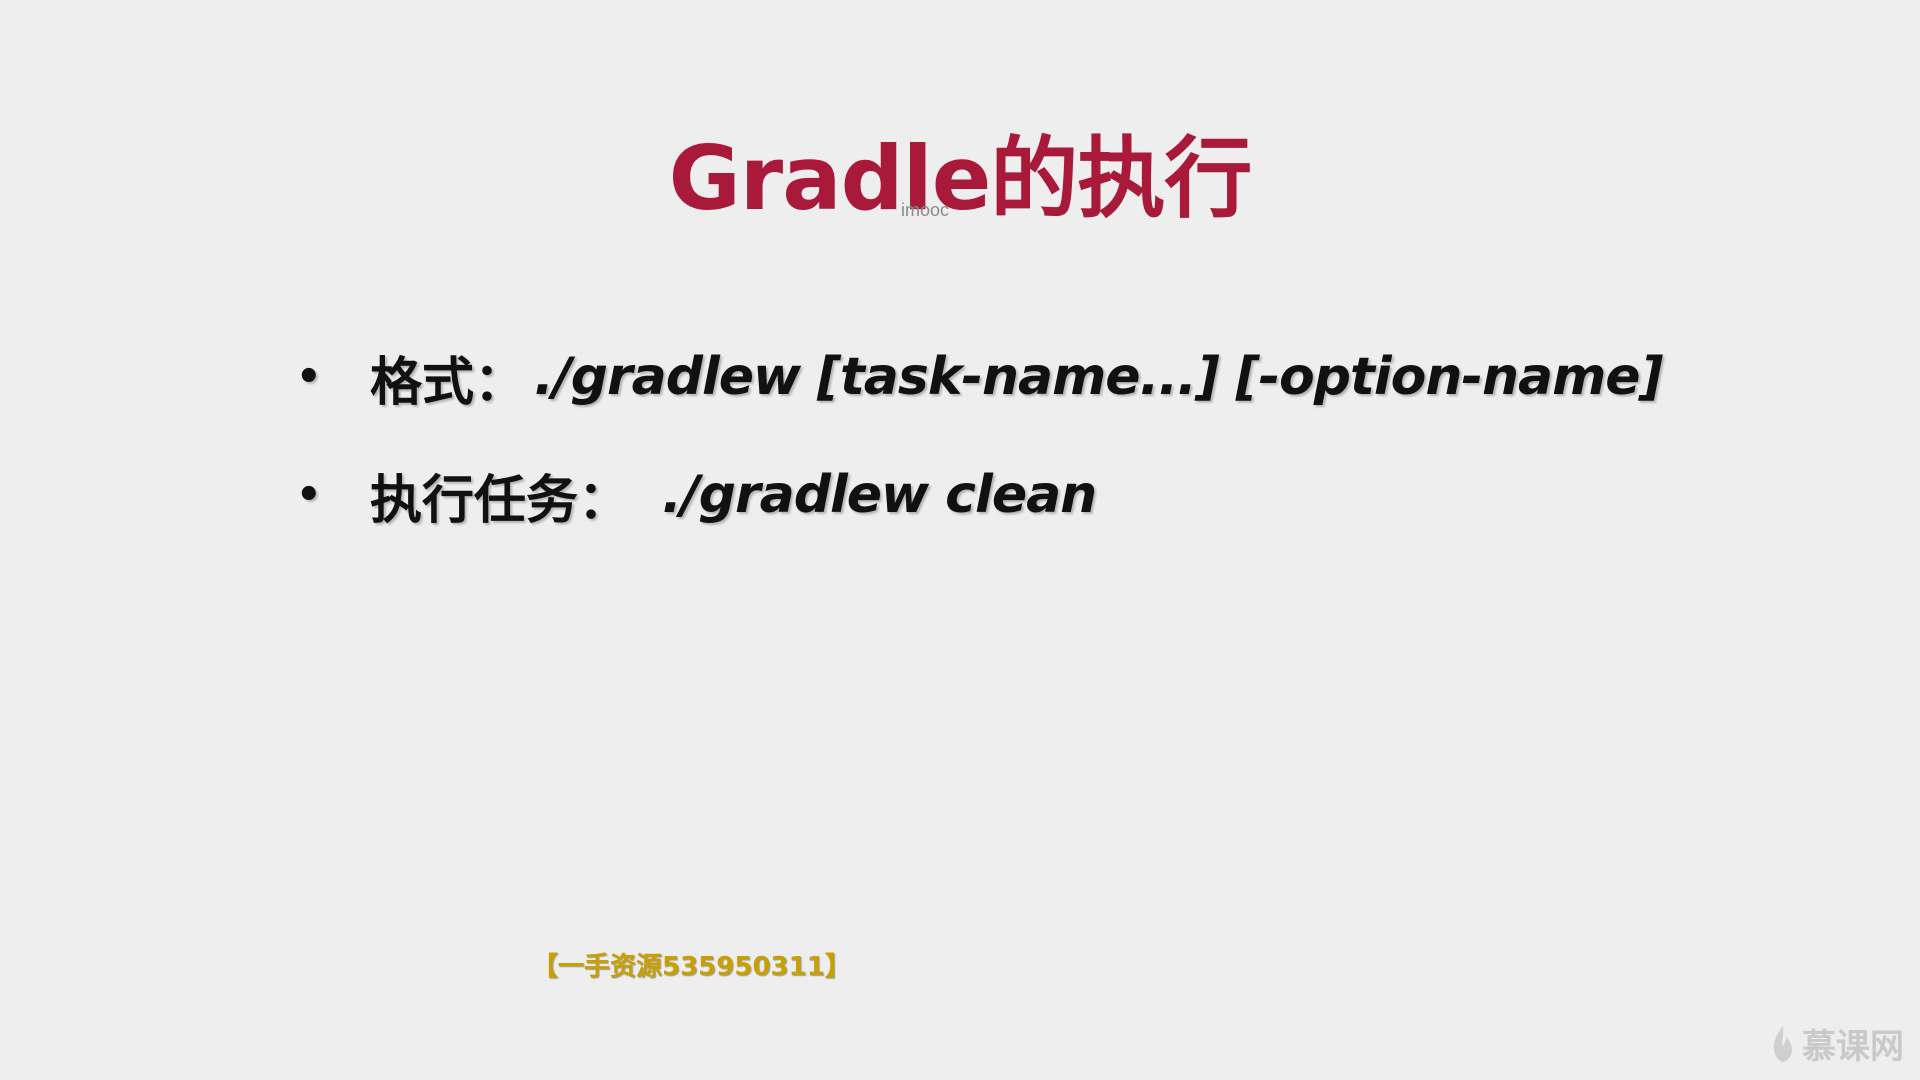  Describe the element at coordinates (1782, 1043) in the screenshot. I see `flame-icon` at that location.